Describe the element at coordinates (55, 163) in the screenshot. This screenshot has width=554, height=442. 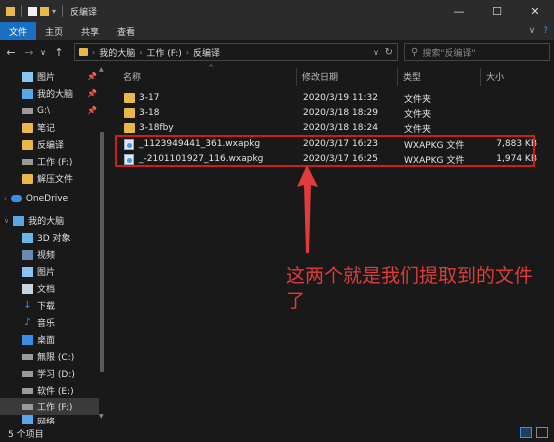
I see `sidebar-item-label: 工作 (F:)` at that location.